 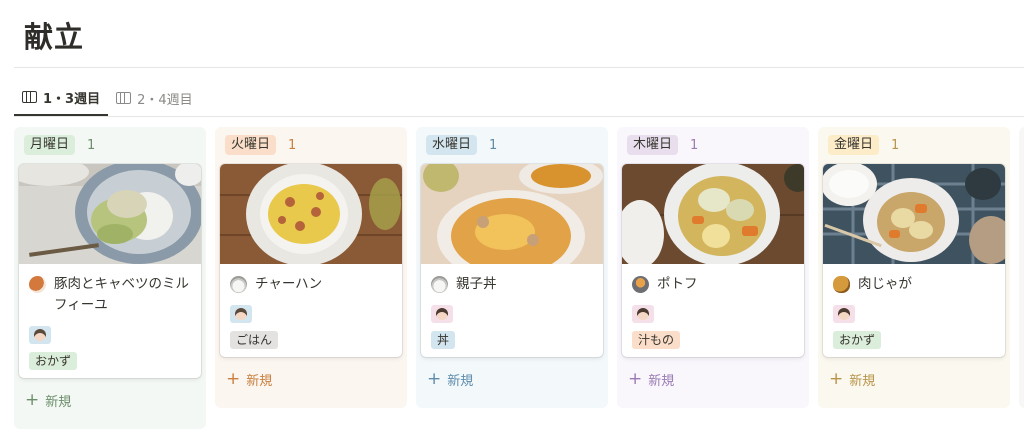 I want to click on category-tag: 丼, so click(x=443, y=340).